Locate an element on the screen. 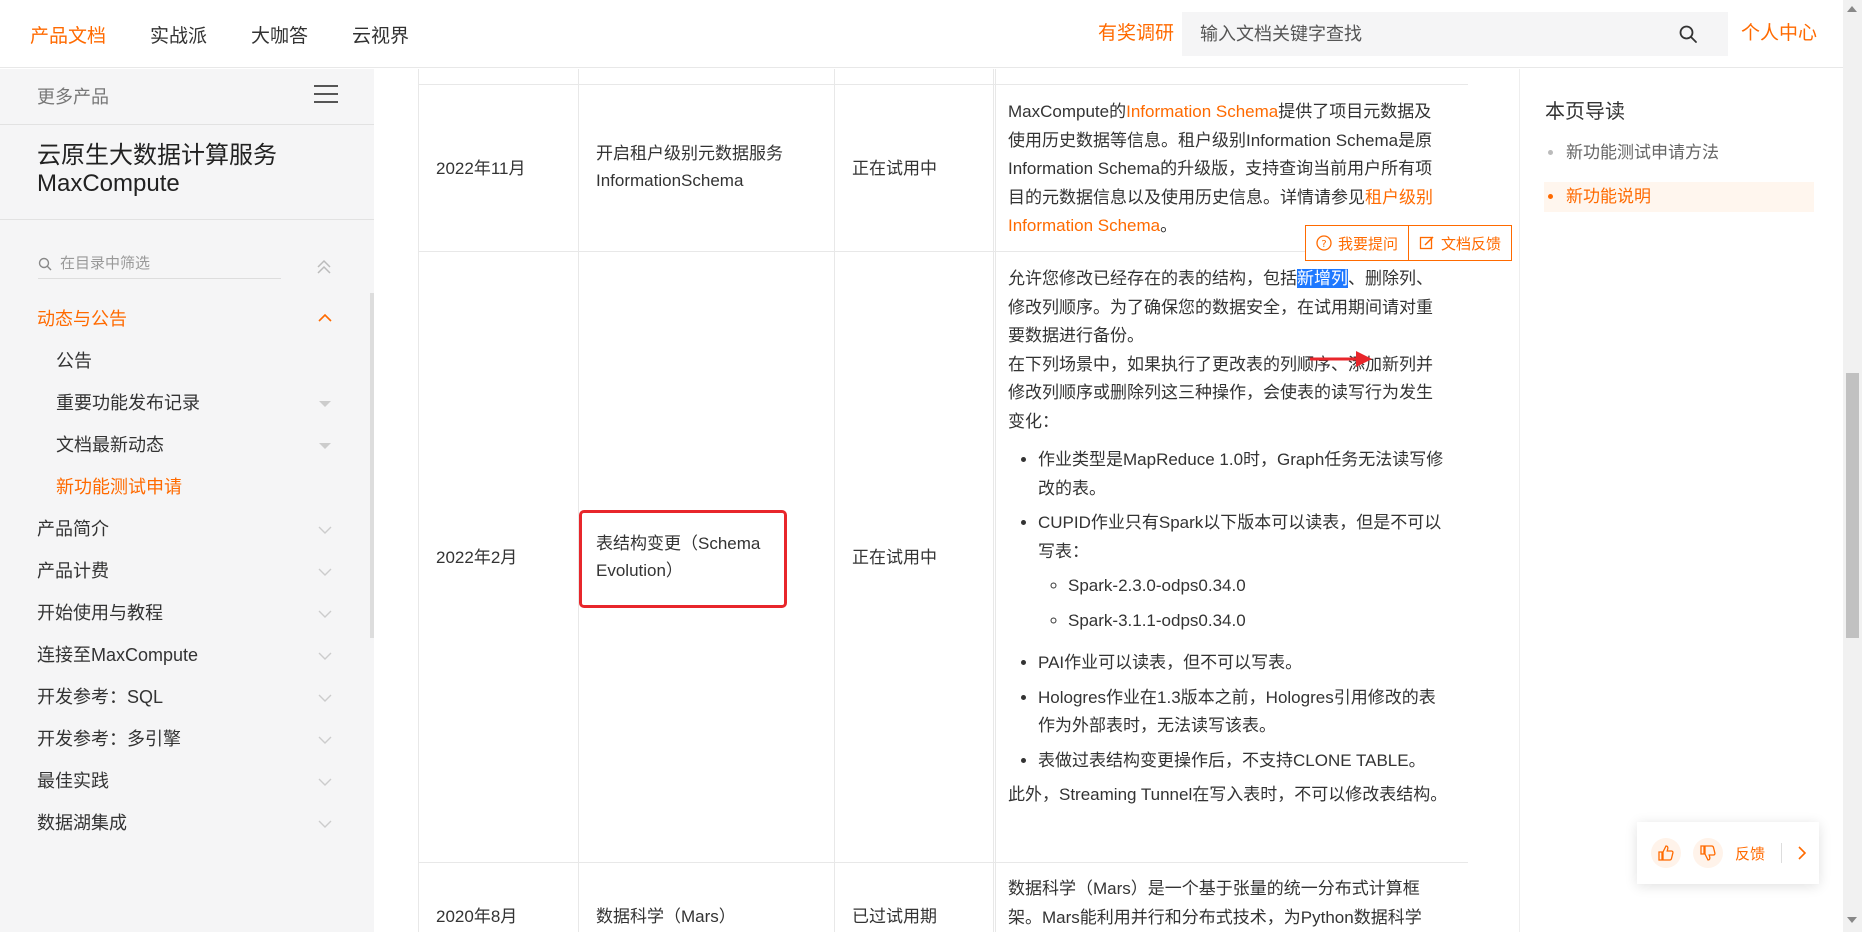 The width and height of the screenshot is (1862, 932). feature-cell: 开启租户级别元数据服务 InformationSchema is located at coordinates (706, 167).